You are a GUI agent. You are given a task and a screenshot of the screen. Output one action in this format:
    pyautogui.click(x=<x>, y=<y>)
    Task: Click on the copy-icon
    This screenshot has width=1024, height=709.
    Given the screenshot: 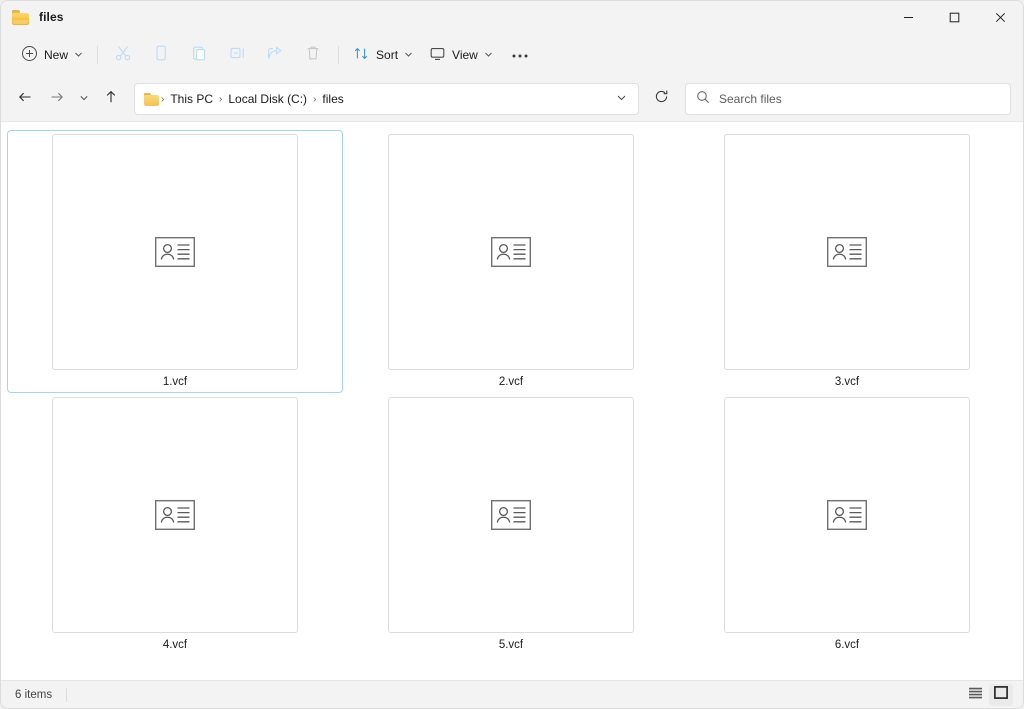 What is the action you would take?
    pyautogui.click(x=161, y=55)
    